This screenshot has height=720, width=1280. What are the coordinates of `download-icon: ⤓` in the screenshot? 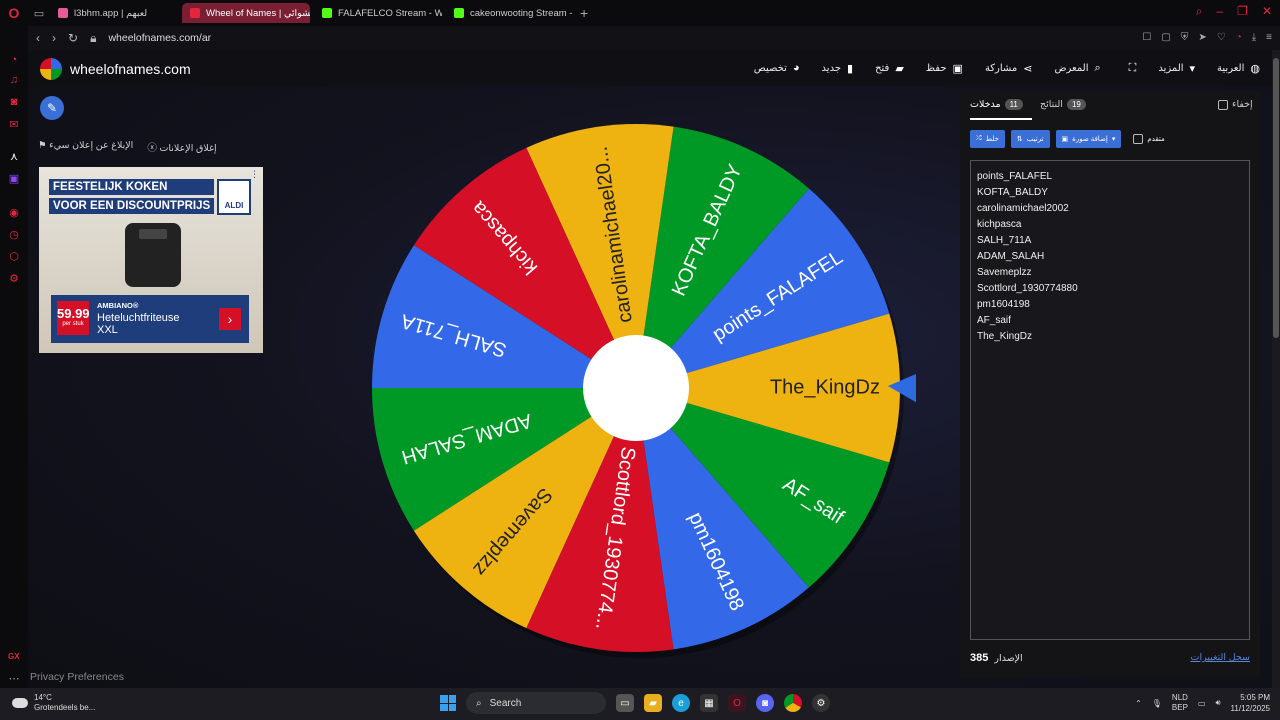 It's located at (1254, 37).